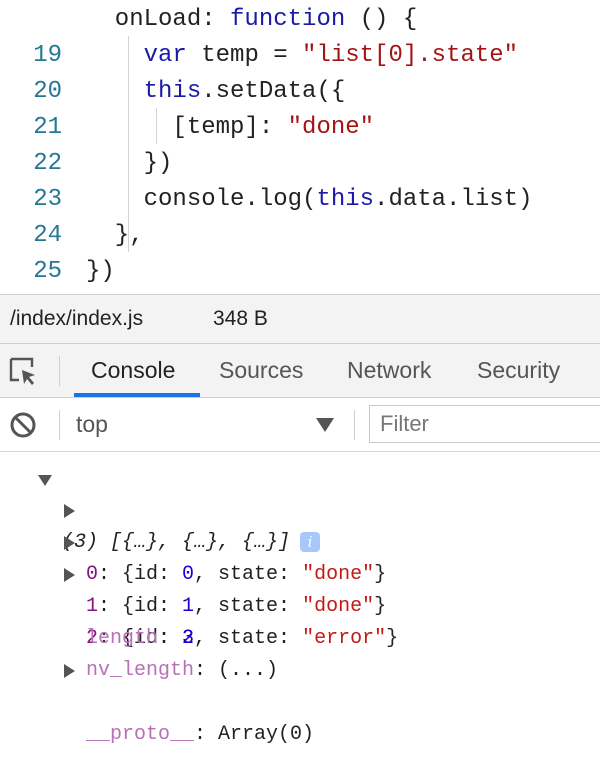 The height and width of the screenshot is (783, 600). Describe the element at coordinates (45, 480) in the screenshot. I see `collapse-triangle-icon` at that location.